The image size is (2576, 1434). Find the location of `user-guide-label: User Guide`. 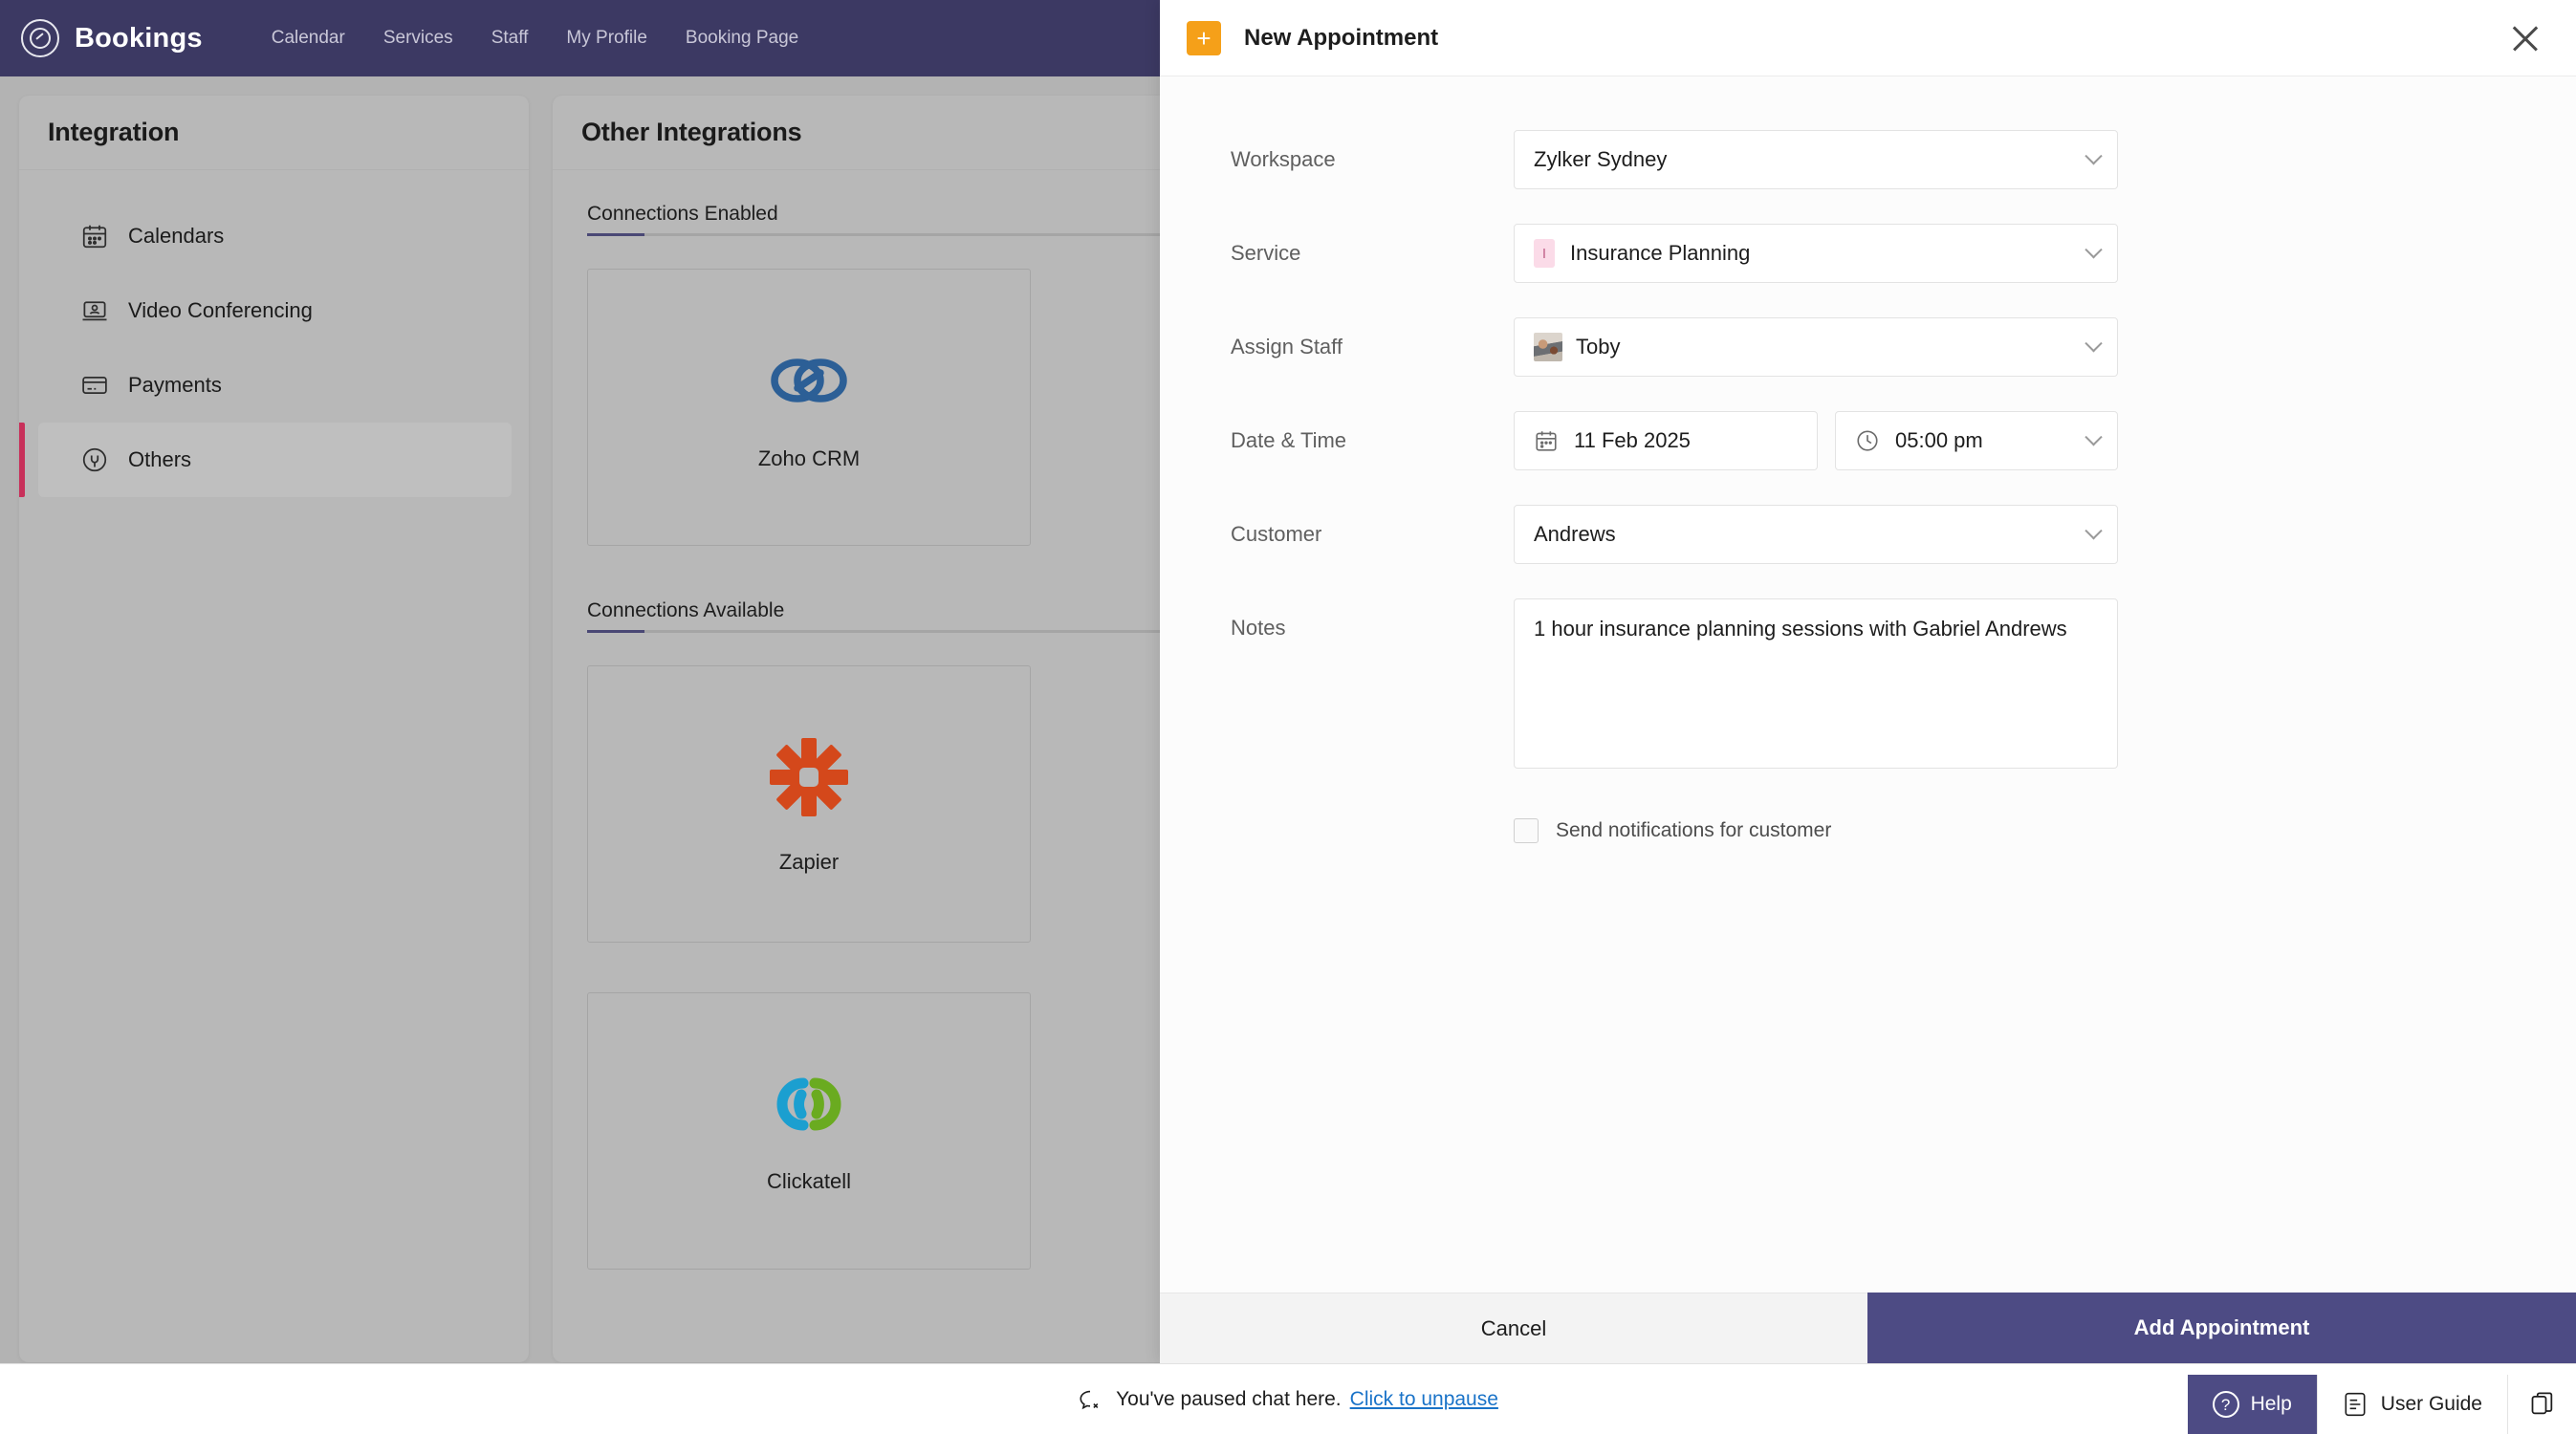

user-guide-label: User Guide is located at coordinates (2431, 1404).